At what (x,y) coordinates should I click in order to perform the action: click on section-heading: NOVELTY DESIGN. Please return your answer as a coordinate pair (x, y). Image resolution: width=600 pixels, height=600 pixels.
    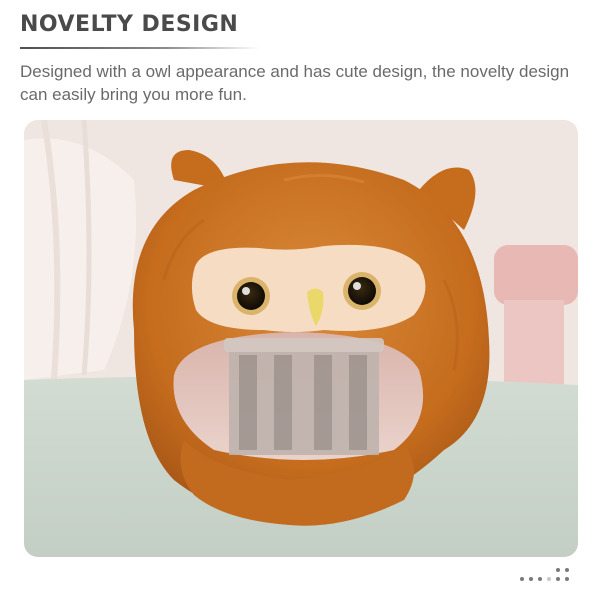
    Looking at the image, I should click on (129, 24).